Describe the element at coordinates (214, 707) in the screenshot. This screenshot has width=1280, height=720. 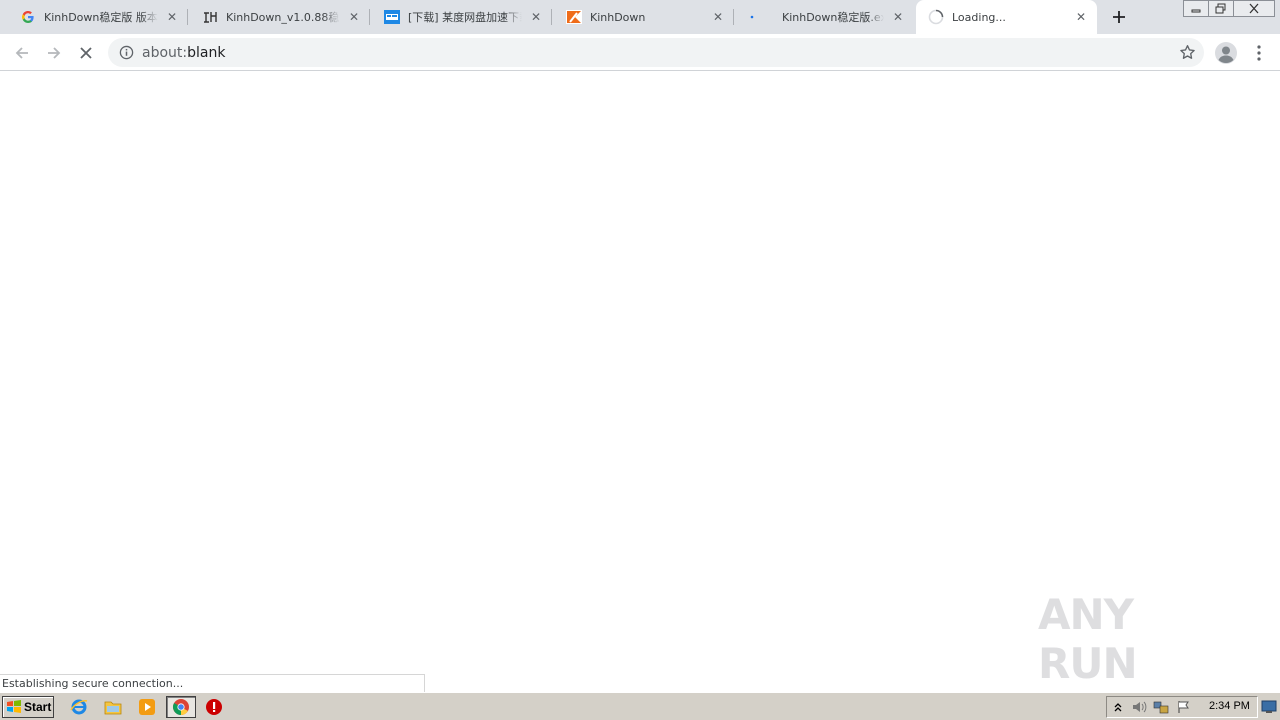
I see `stop-icon` at that location.